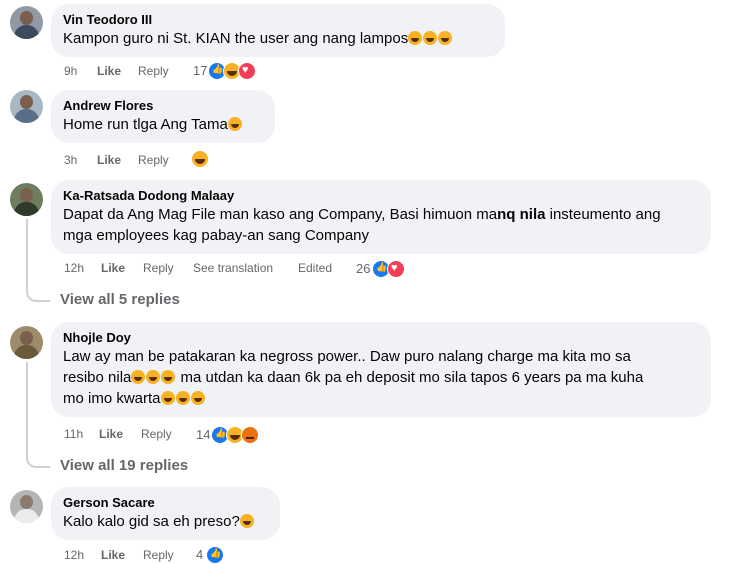 This screenshot has height=564, width=750. Describe the element at coordinates (386, 269) in the screenshot. I see `reaction-summary: 26` at that location.